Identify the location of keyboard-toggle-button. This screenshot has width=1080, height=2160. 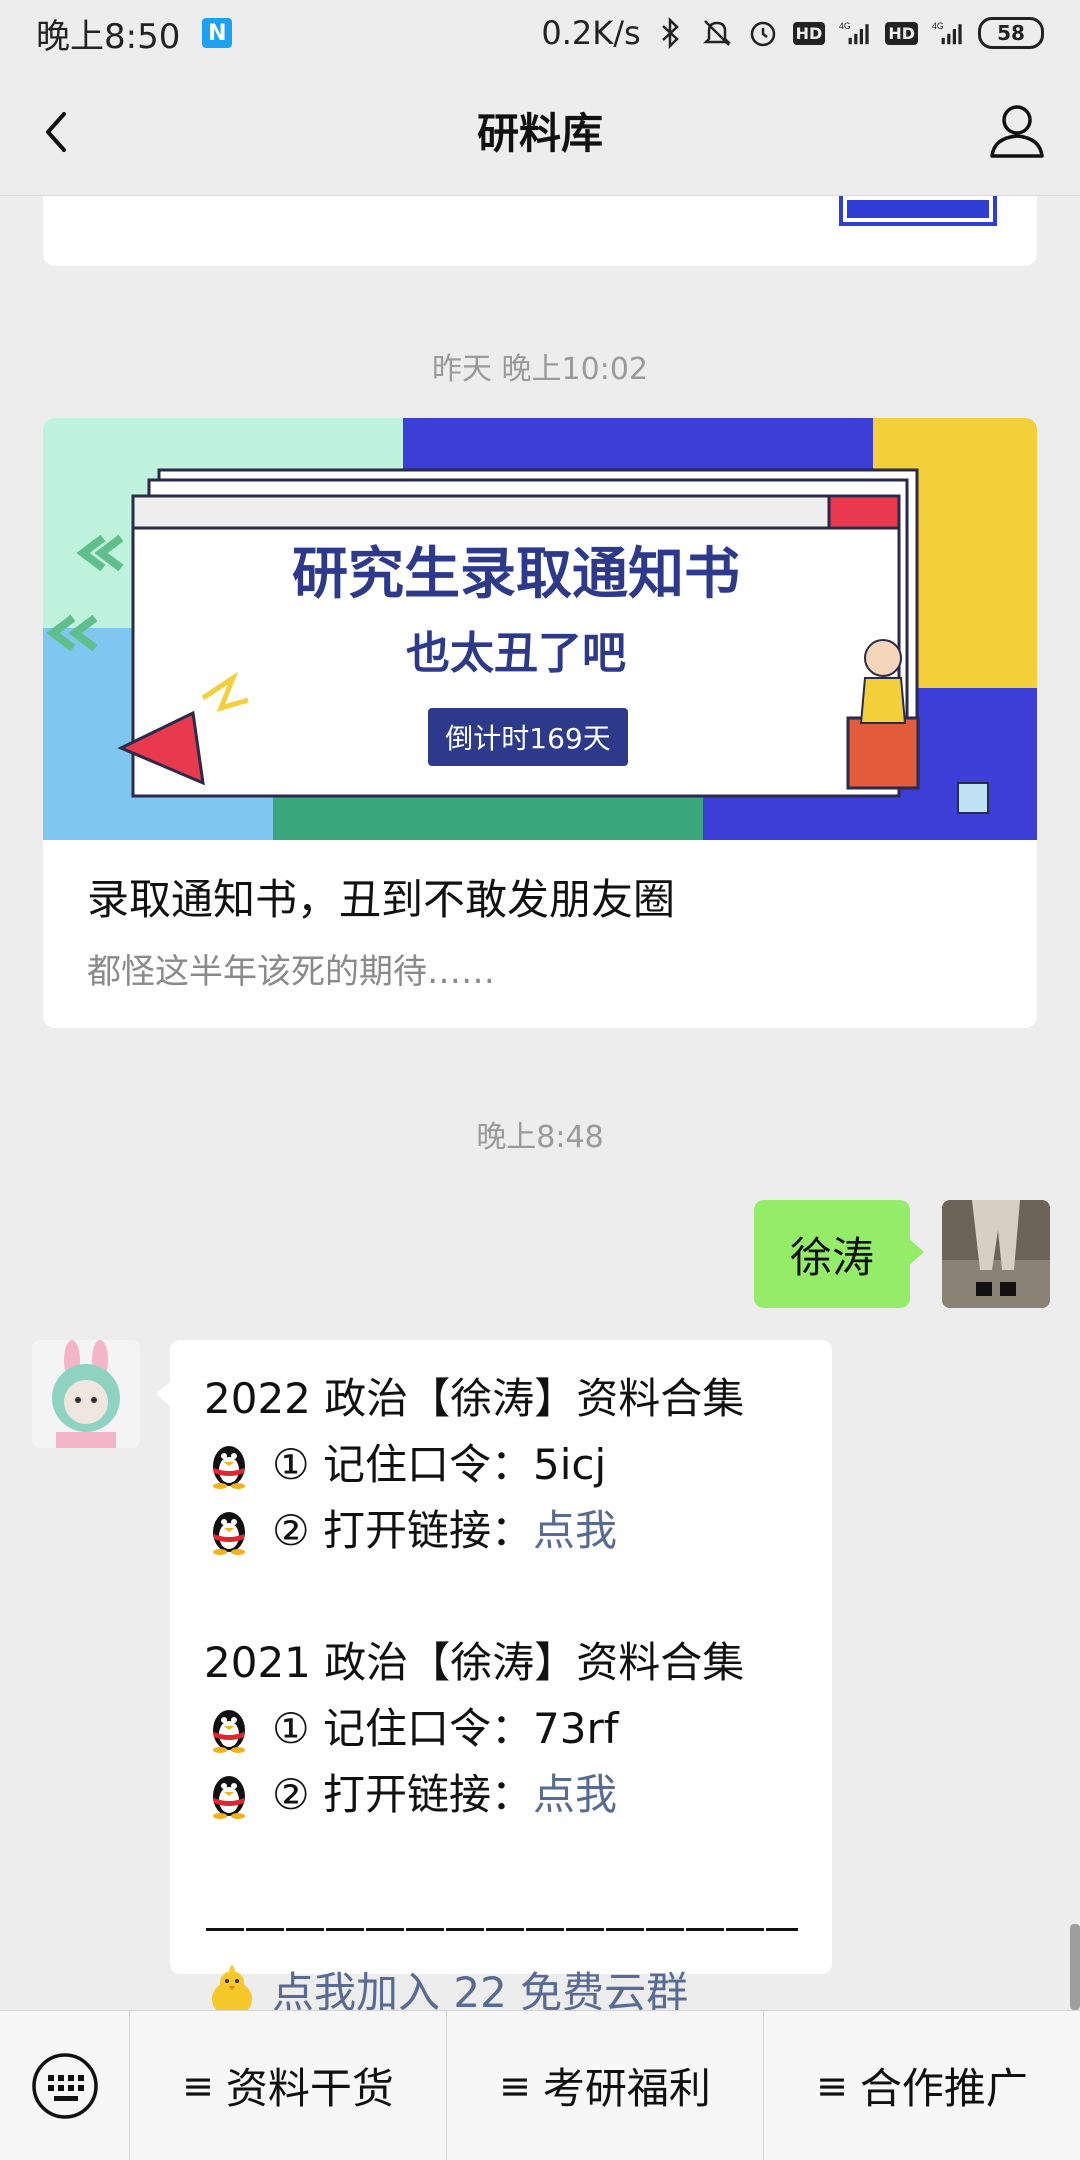
(65, 2085).